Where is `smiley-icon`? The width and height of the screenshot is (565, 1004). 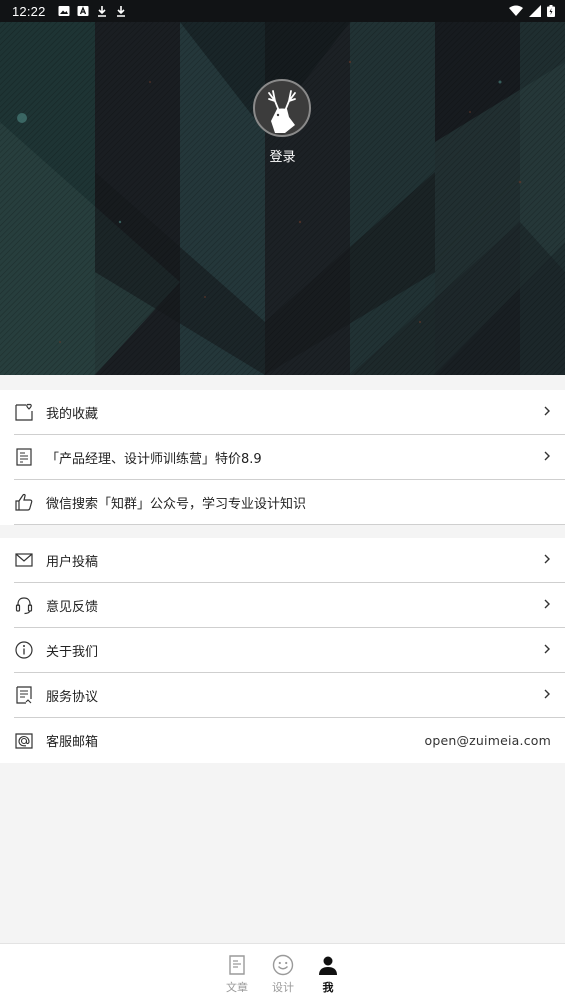
smiley-icon is located at coordinates (283, 965).